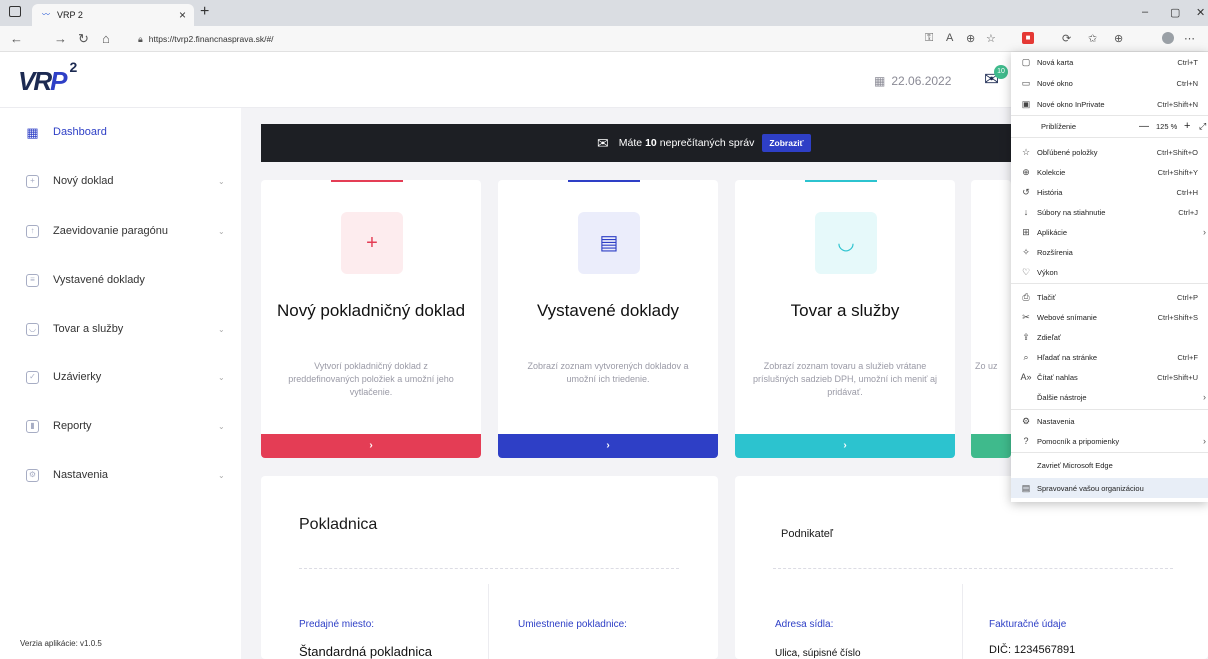 The height and width of the screenshot is (659, 1208). Describe the element at coordinates (1066, 38) in the screenshot. I see `extension-icon: ⟳` at that location.